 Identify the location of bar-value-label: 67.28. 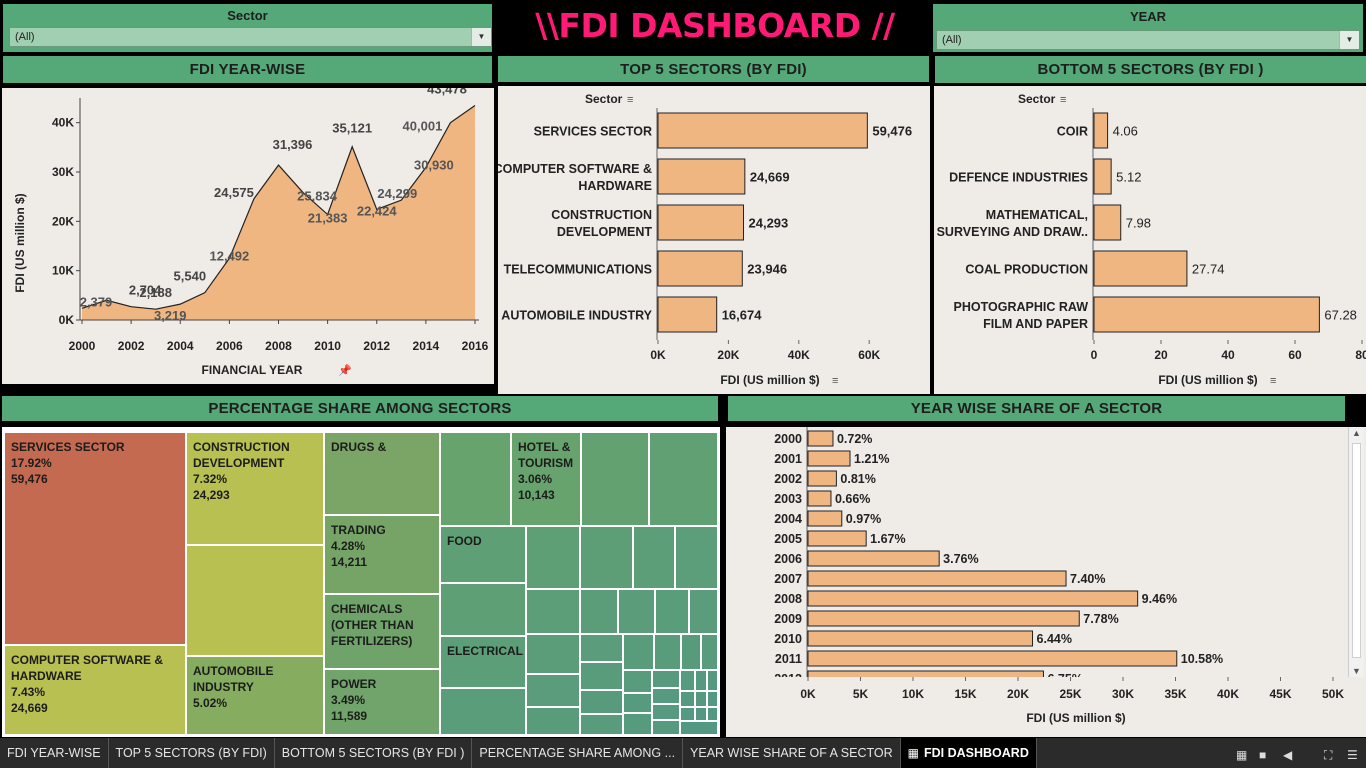
(1340, 315).